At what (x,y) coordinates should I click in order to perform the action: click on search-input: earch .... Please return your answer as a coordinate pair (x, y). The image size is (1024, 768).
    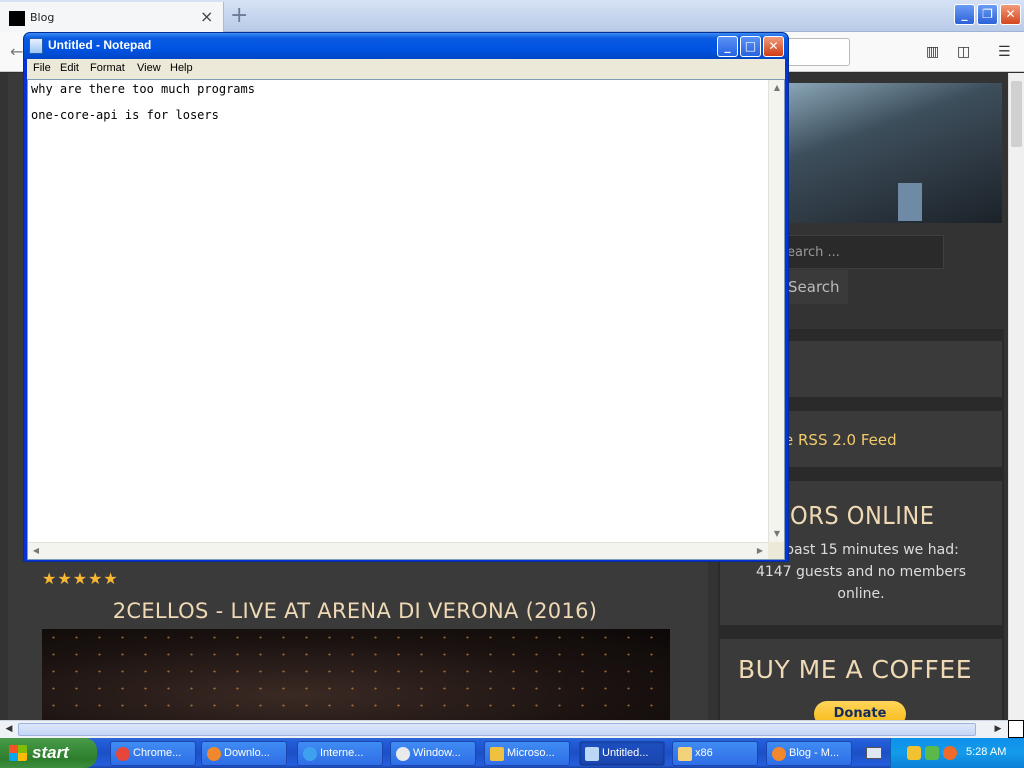
    Looking at the image, I should click on (860, 252).